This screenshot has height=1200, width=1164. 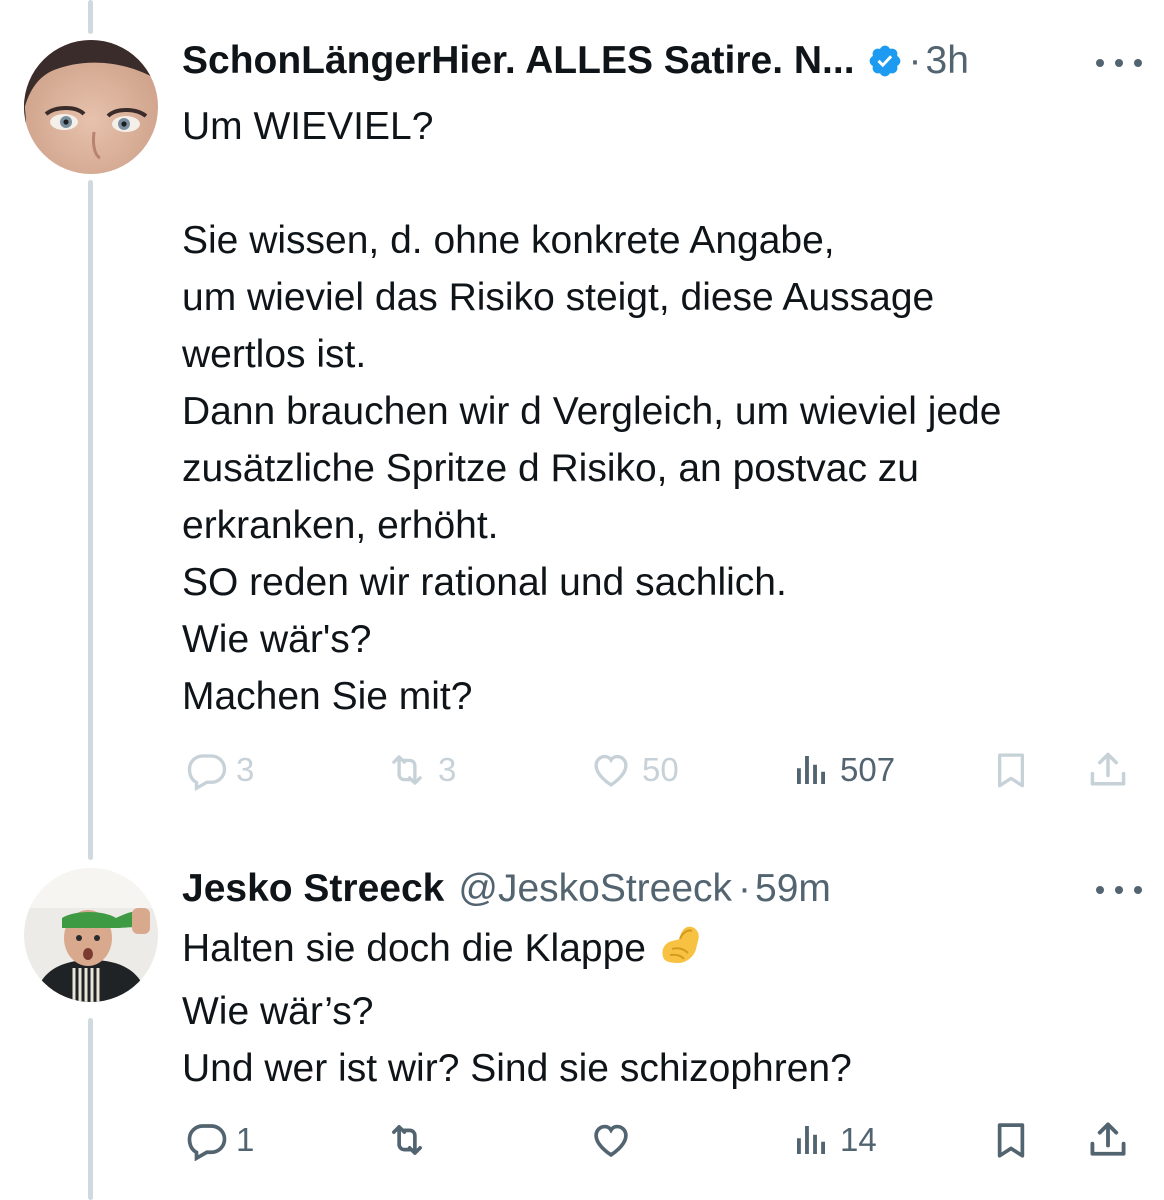 What do you see at coordinates (868, 769) in the screenshot?
I see `tweet1-view-count: 507` at bounding box center [868, 769].